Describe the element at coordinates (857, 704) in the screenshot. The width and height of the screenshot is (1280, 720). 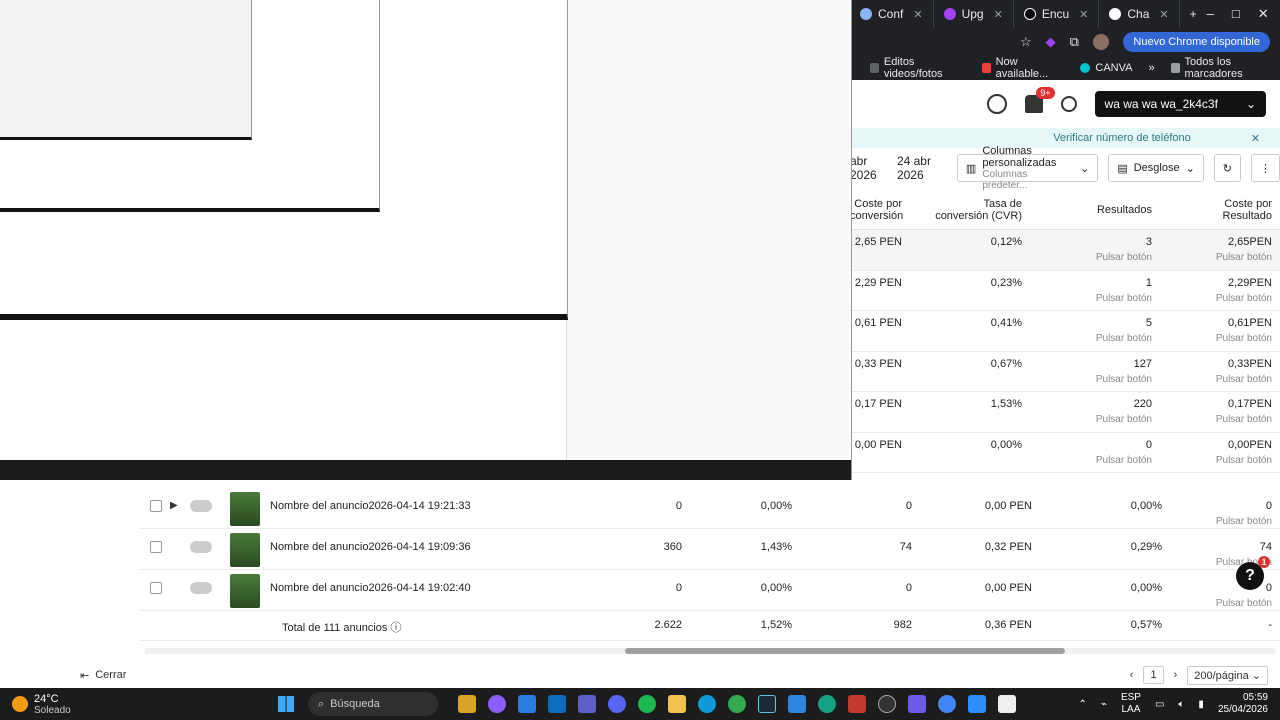
I see `recorder-icon` at that location.